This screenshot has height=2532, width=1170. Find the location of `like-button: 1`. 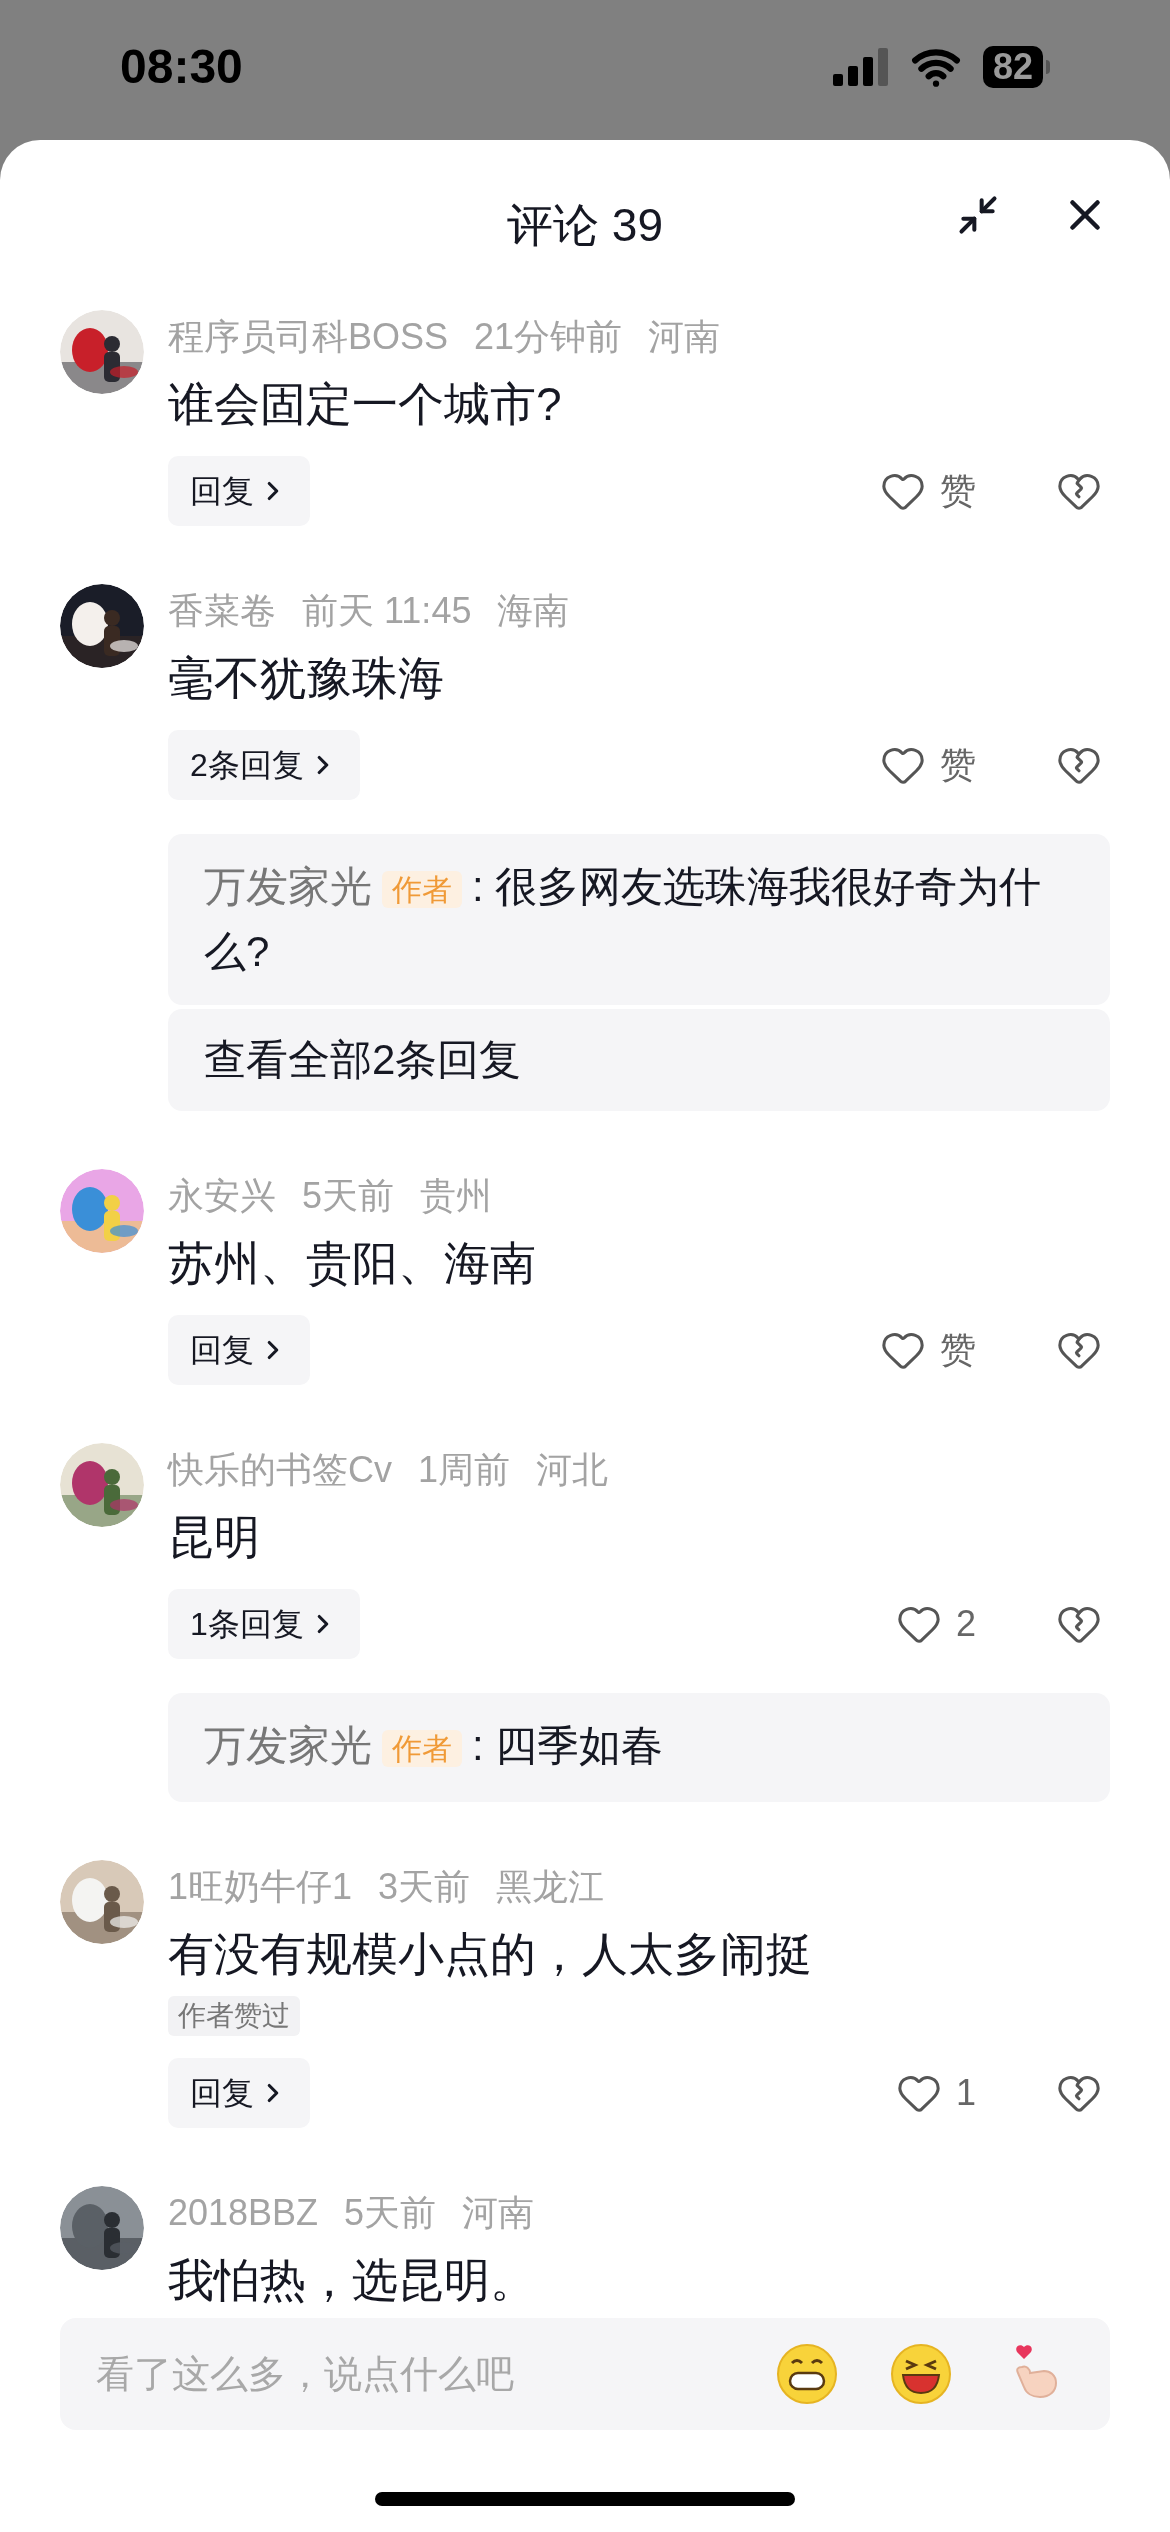

like-button: 1 is located at coordinates (935, 2092).